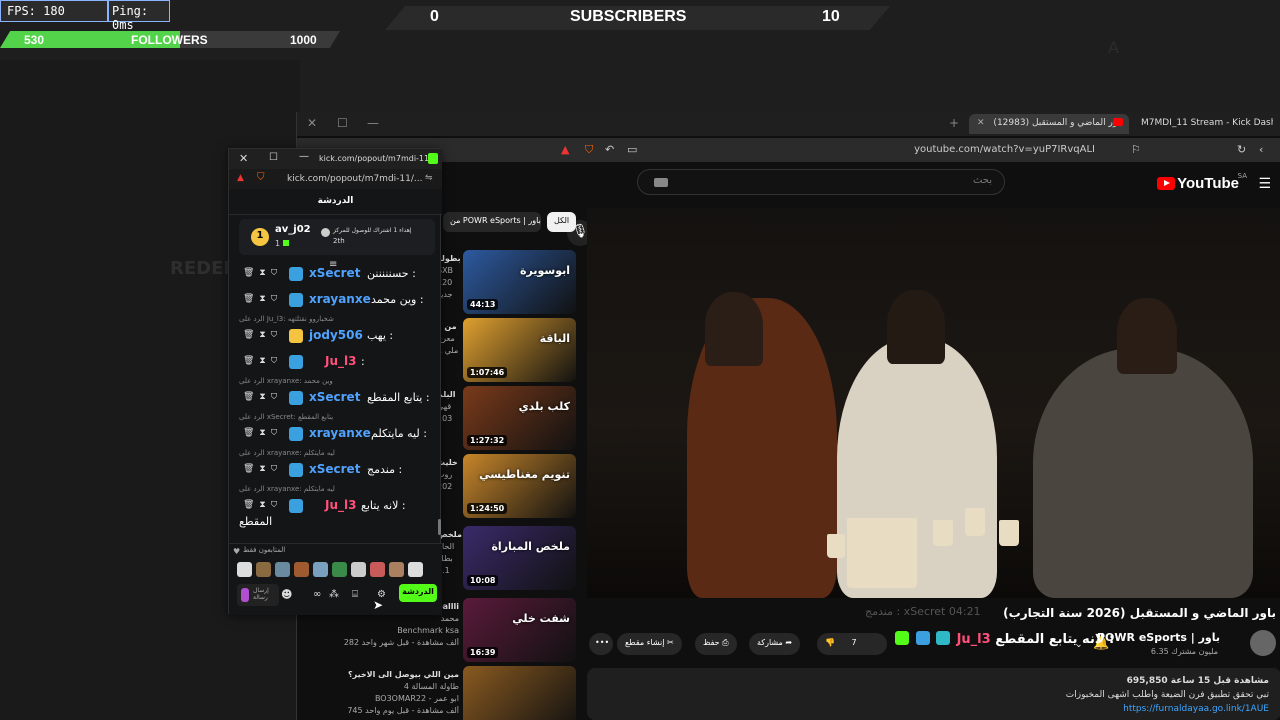  Describe the element at coordinates (830, 642) in the screenshot. I see `dislike-icon: 👎` at that location.